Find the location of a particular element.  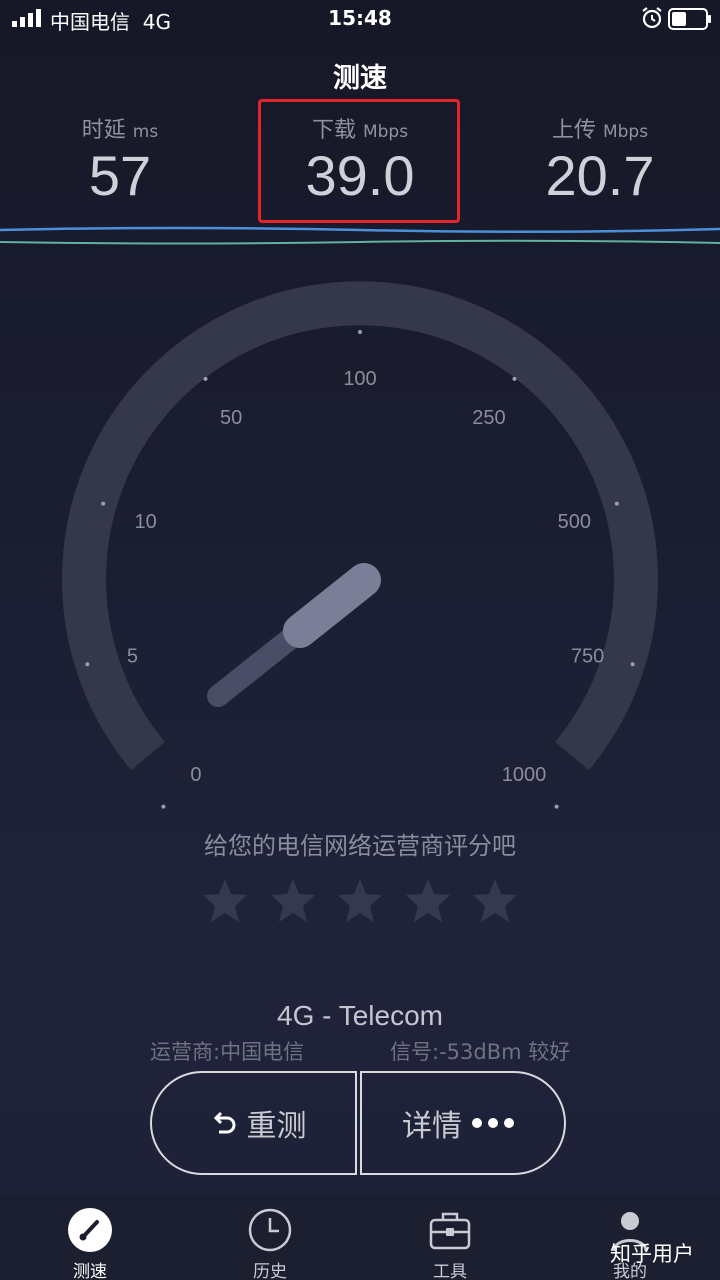

status-bar: 中国电信 4G 15:48 is located at coordinates (360, 20).